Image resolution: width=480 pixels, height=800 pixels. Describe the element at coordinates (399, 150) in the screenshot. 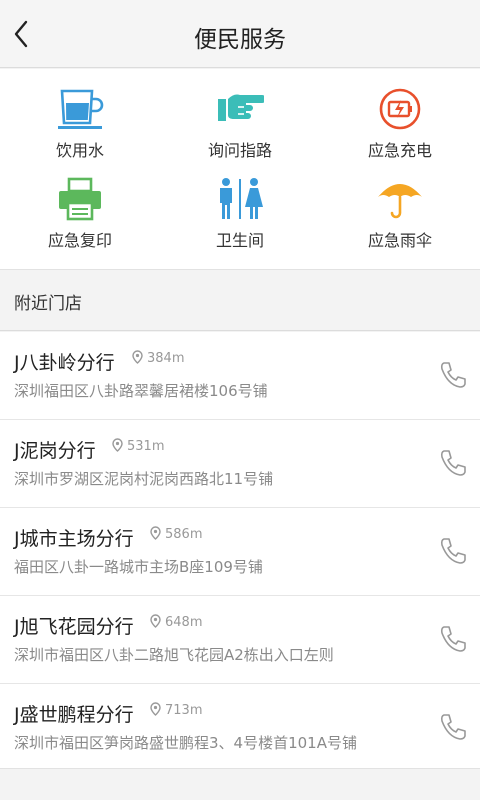

I see `service-label: 应急充电` at that location.